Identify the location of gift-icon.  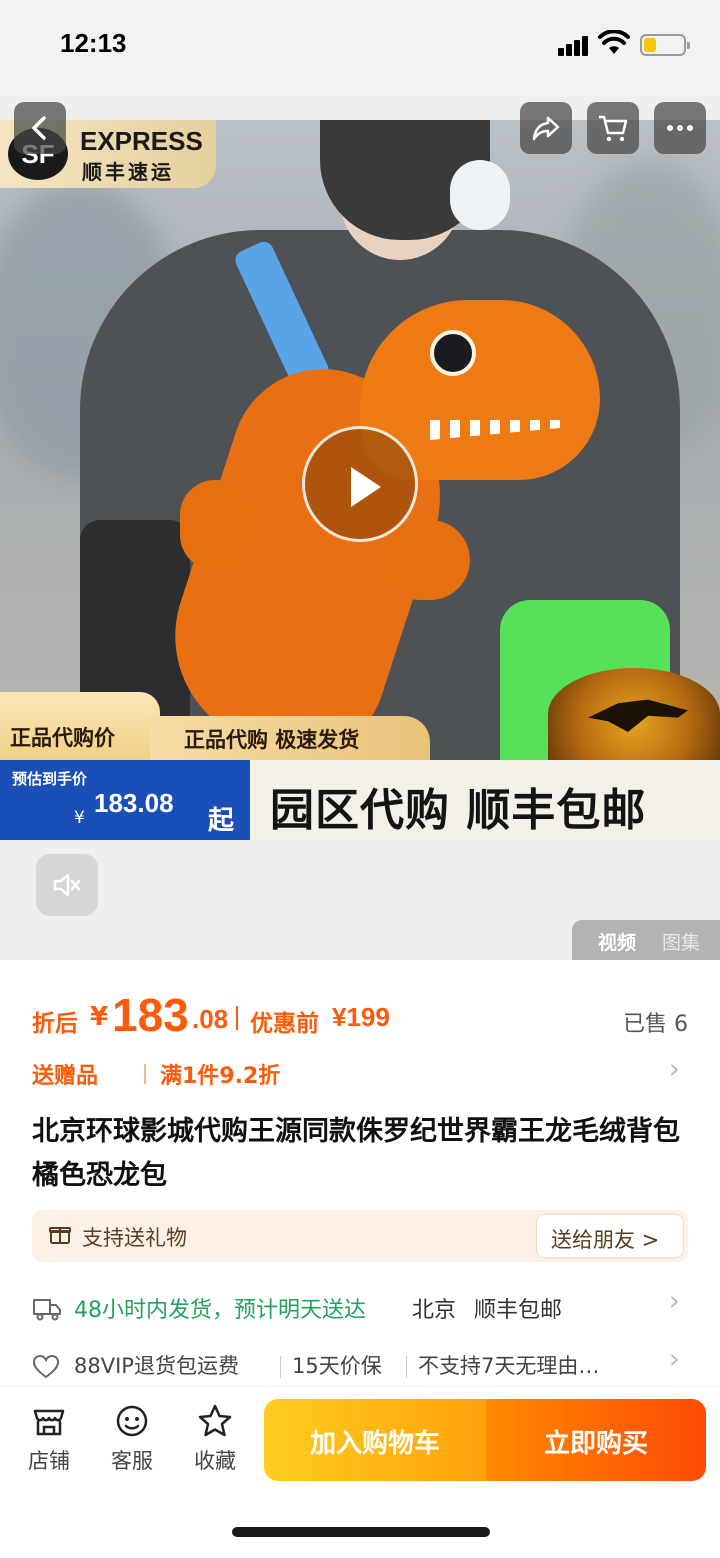
(60, 1235).